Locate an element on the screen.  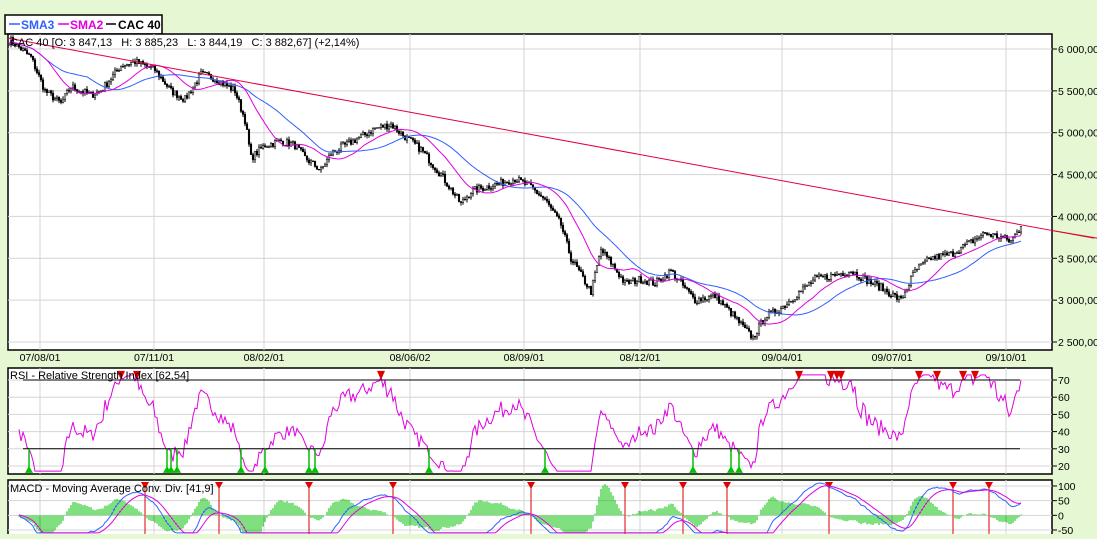
legend-sma2: SMA2 is located at coordinates (87, 25).